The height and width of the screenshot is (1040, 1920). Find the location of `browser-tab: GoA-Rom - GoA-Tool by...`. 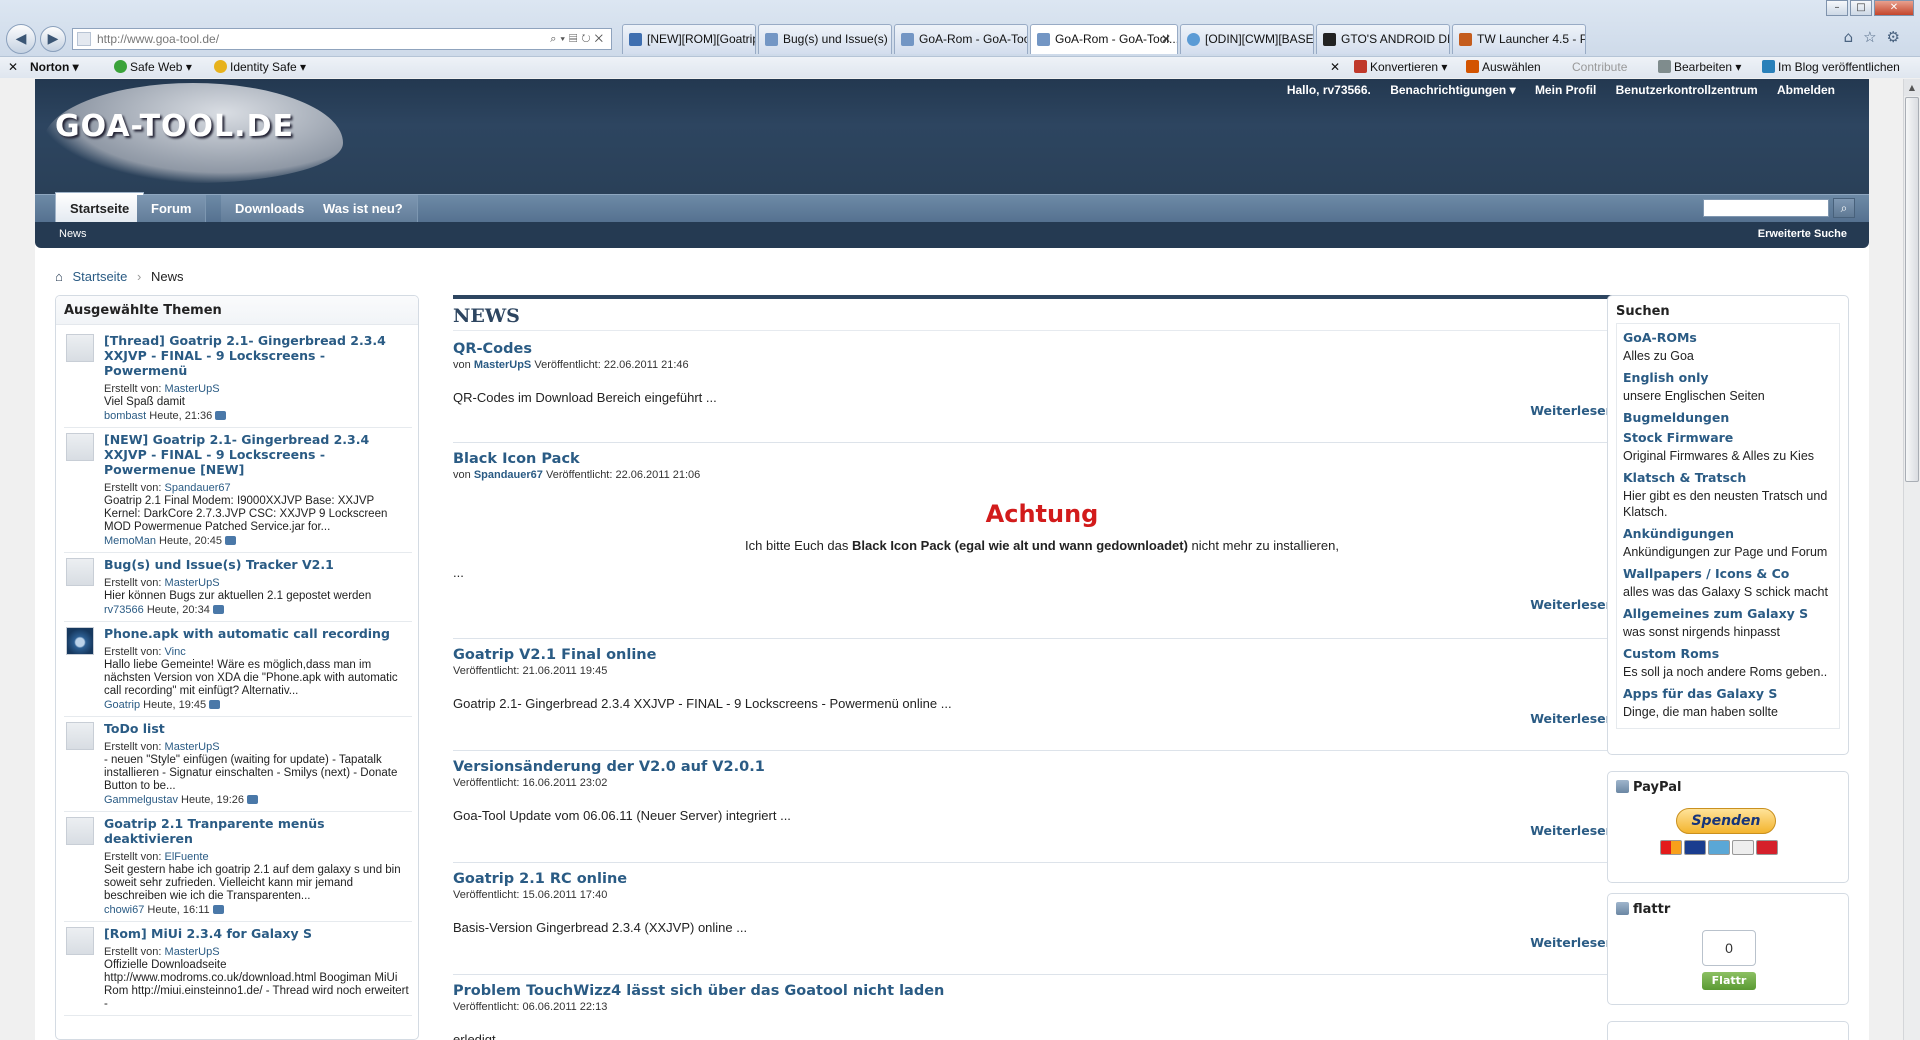

browser-tab: GoA-Rom - GoA-Tool by... is located at coordinates (961, 39).